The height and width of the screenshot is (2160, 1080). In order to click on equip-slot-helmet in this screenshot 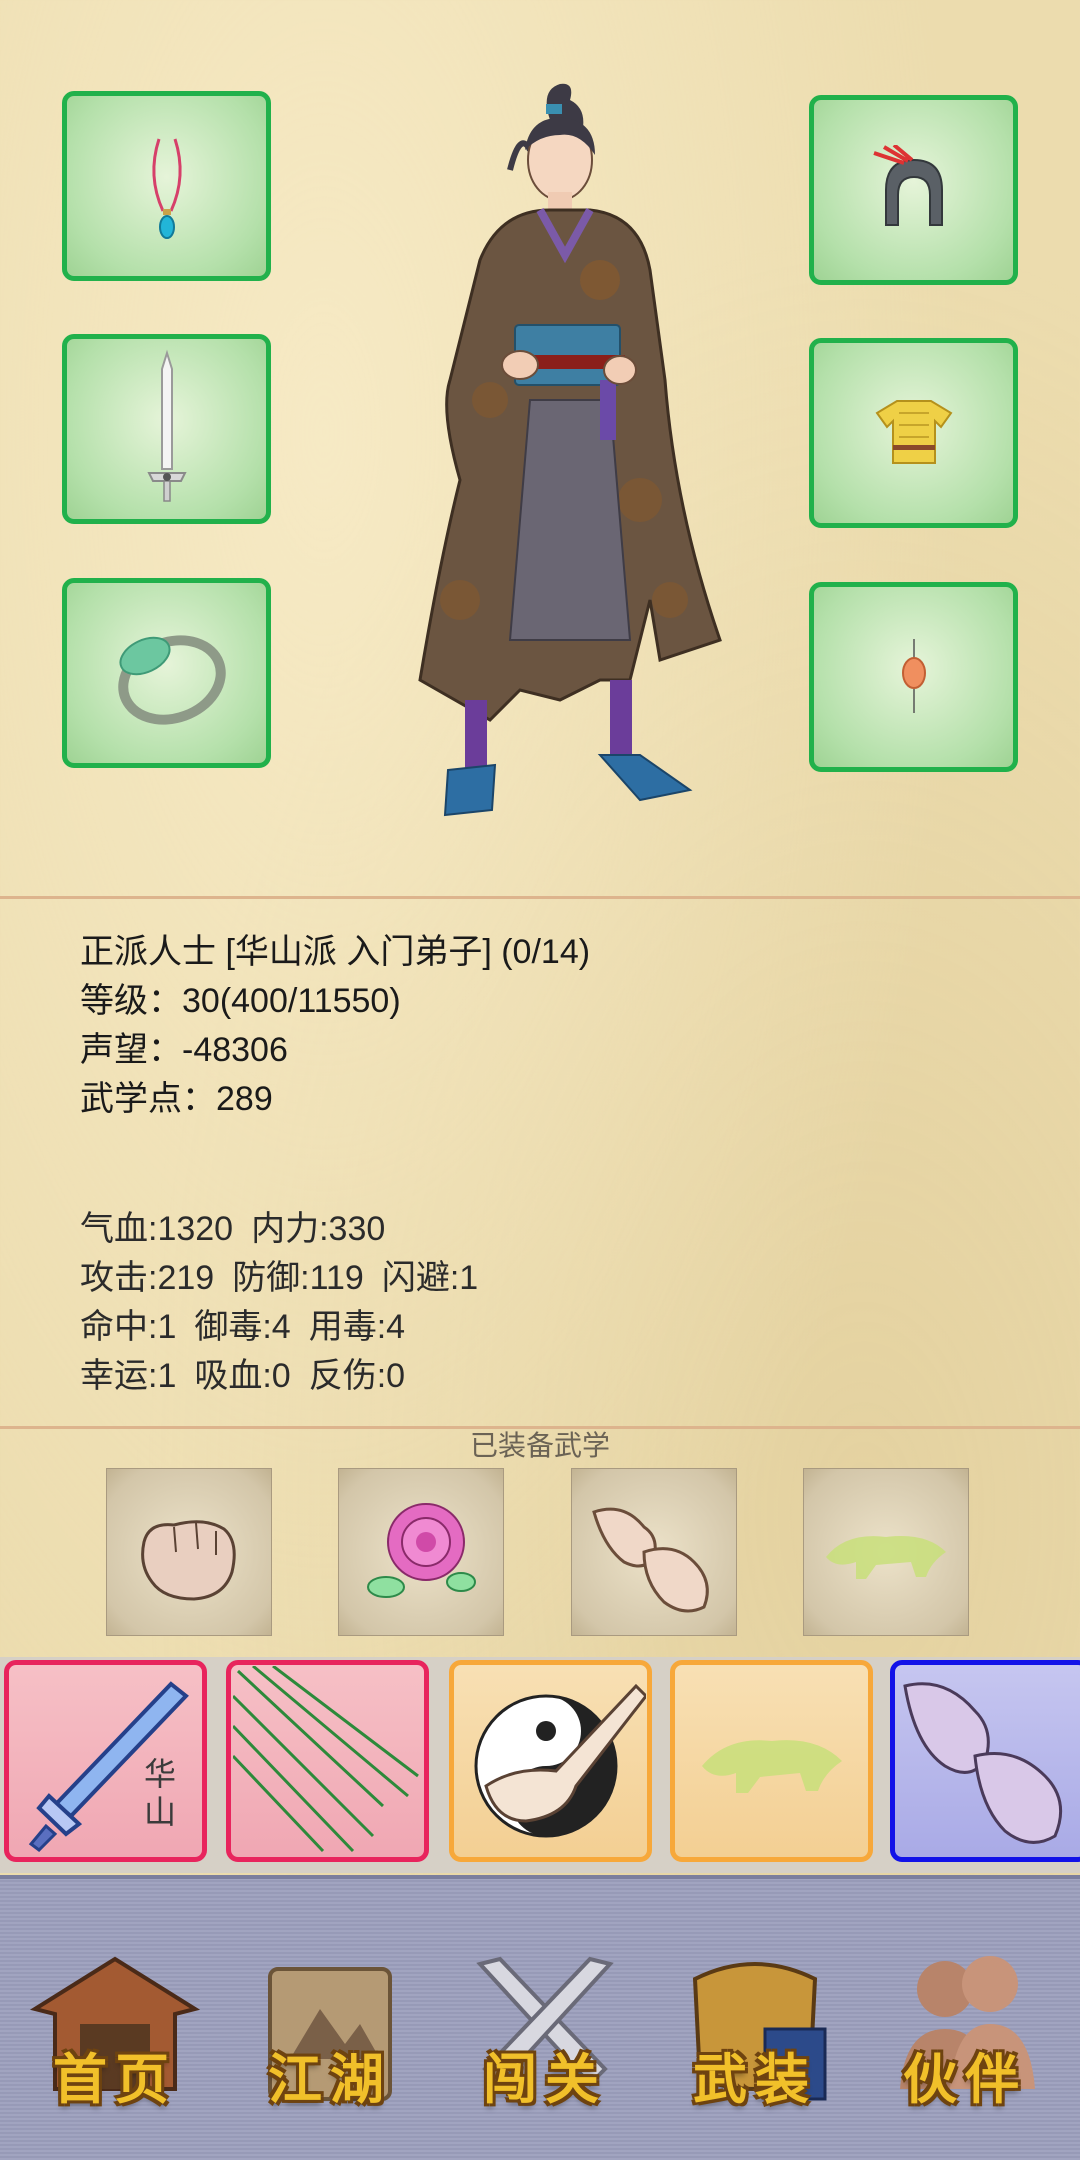, I will do `click(913, 190)`.